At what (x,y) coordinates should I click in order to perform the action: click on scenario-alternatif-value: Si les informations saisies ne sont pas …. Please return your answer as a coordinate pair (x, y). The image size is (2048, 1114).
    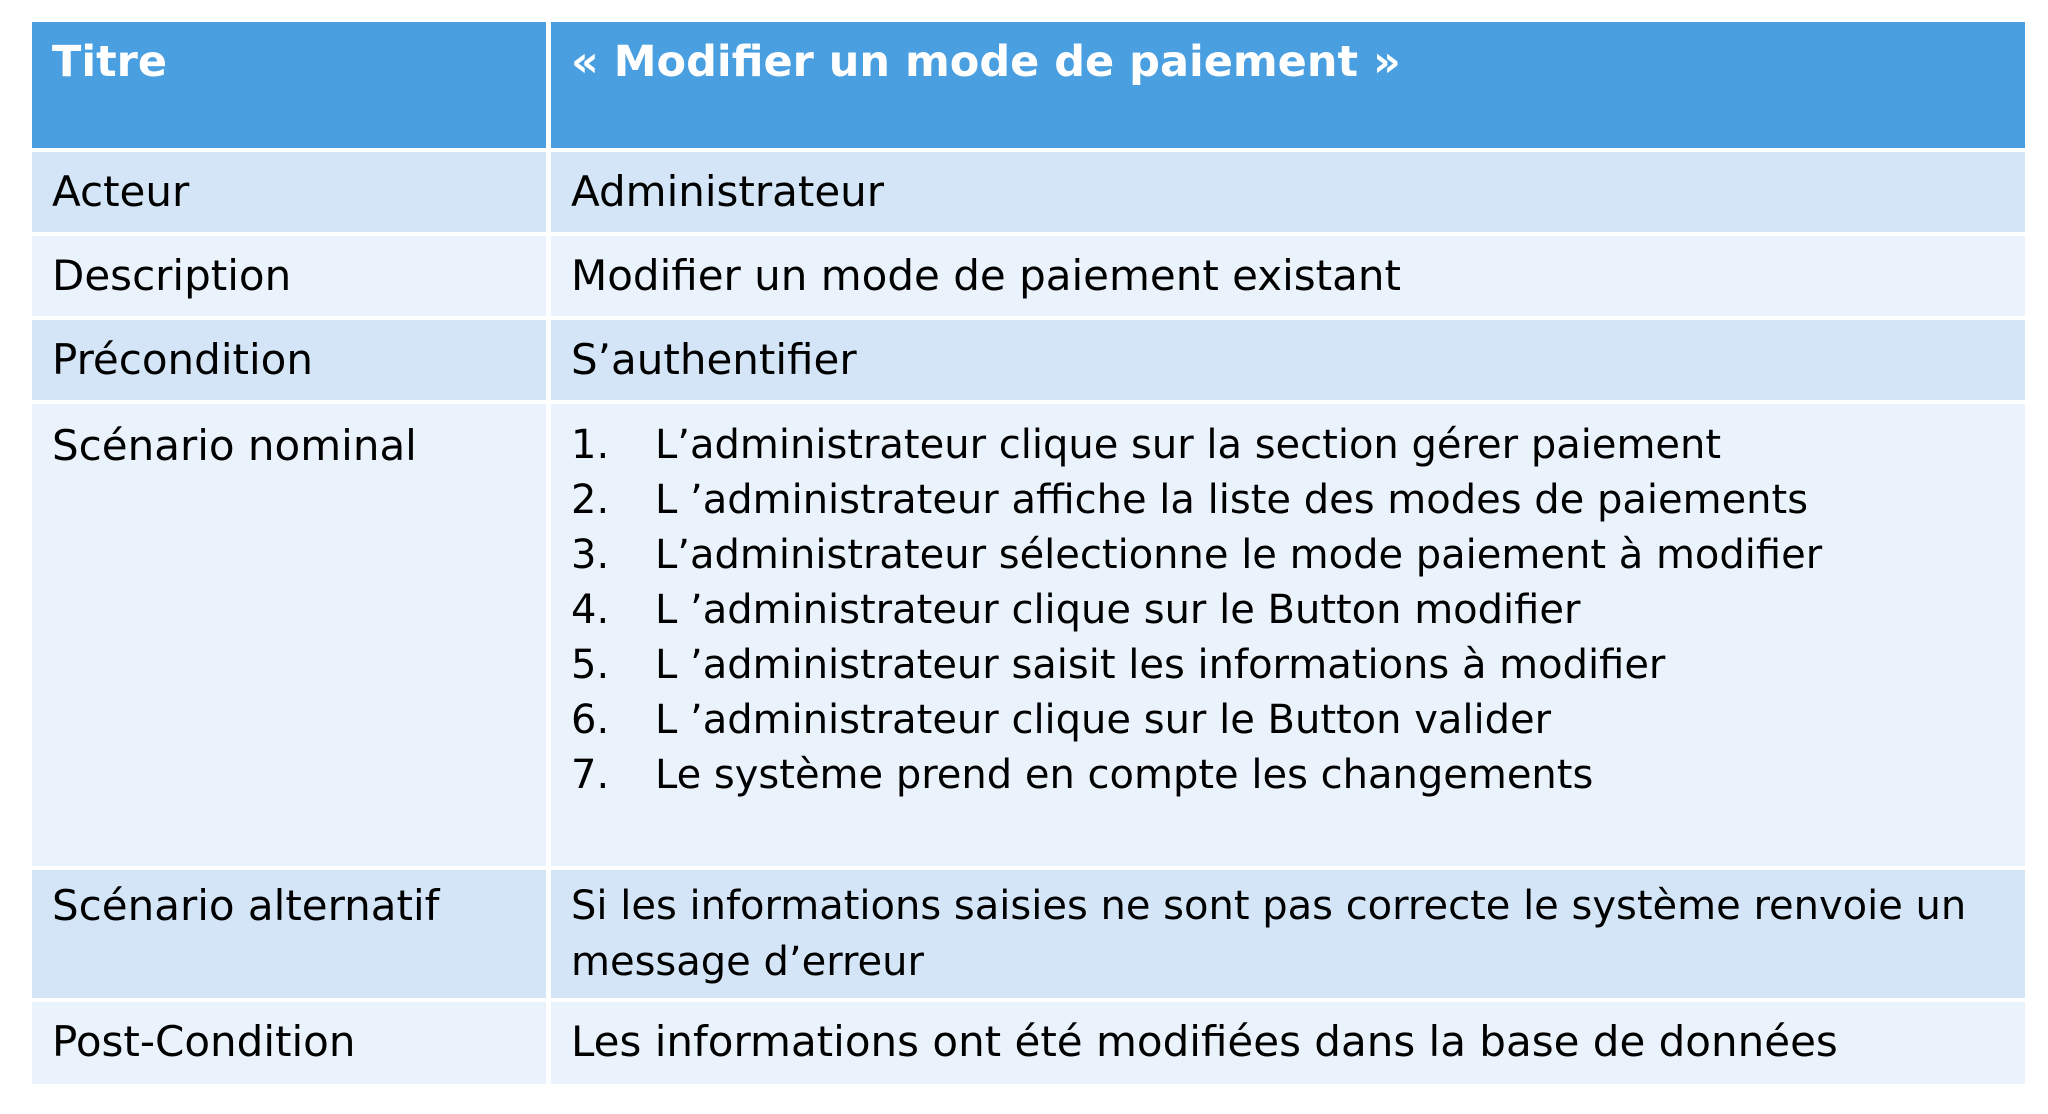
    Looking at the image, I should click on (1288, 934).